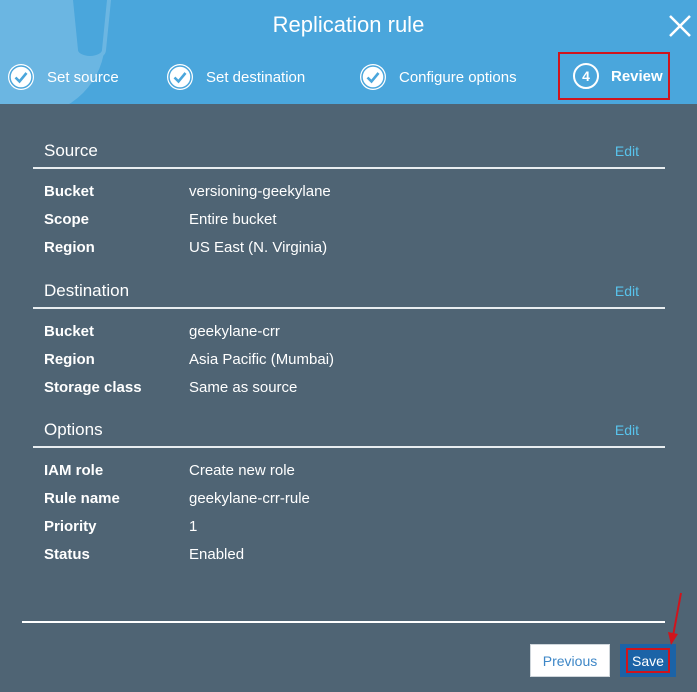 This screenshot has width=697, height=692. Describe the element at coordinates (262, 359) in the screenshot. I see `detail-value: Asia Pacific (Mumbai)` at that location.